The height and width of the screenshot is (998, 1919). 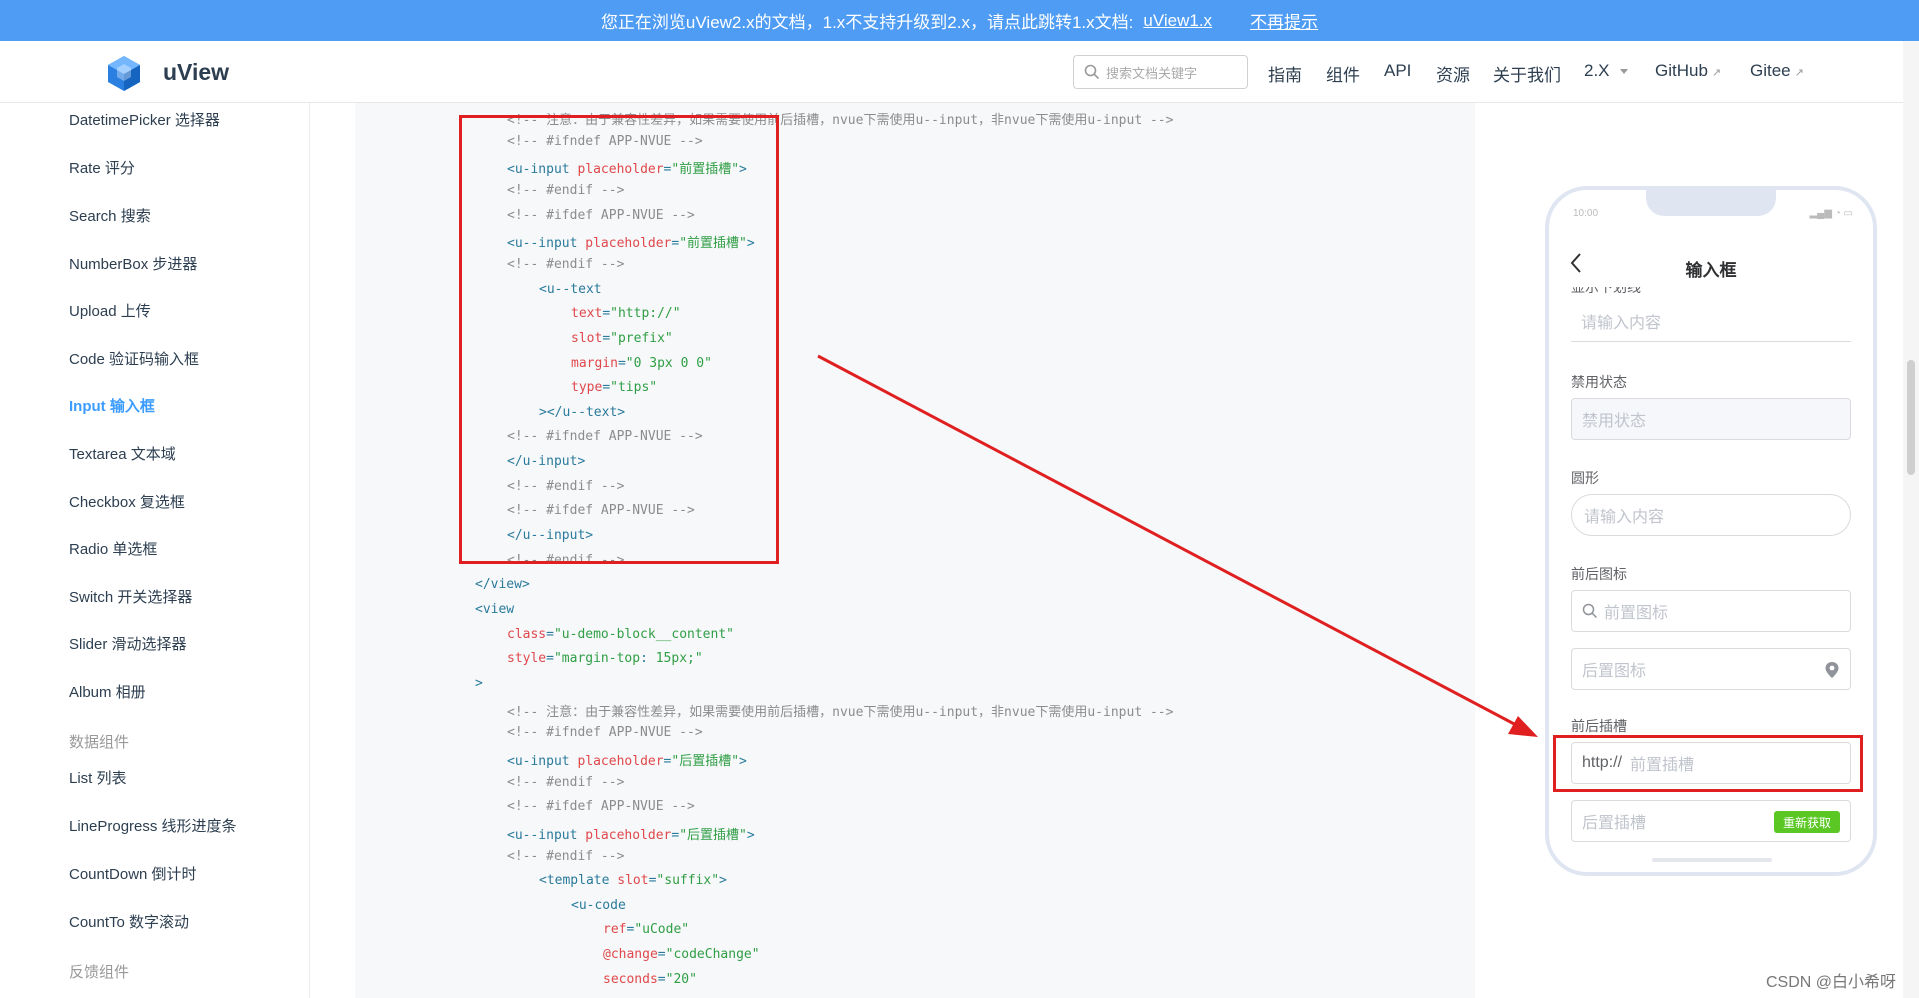 What do you see at coordinates (1770, 70) in the screenshot?
I see `gitee-label: Gitee` at bounding box center [1770, 70].